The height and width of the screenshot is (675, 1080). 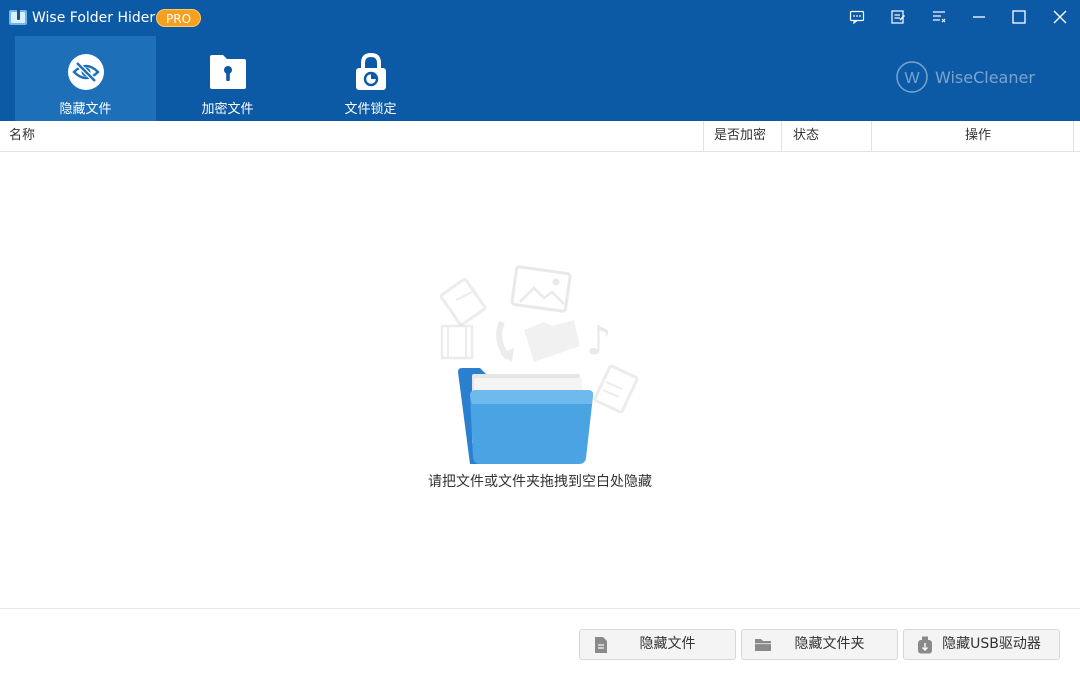 I want to click on column-name: 名称, so click(x=22, y=136).